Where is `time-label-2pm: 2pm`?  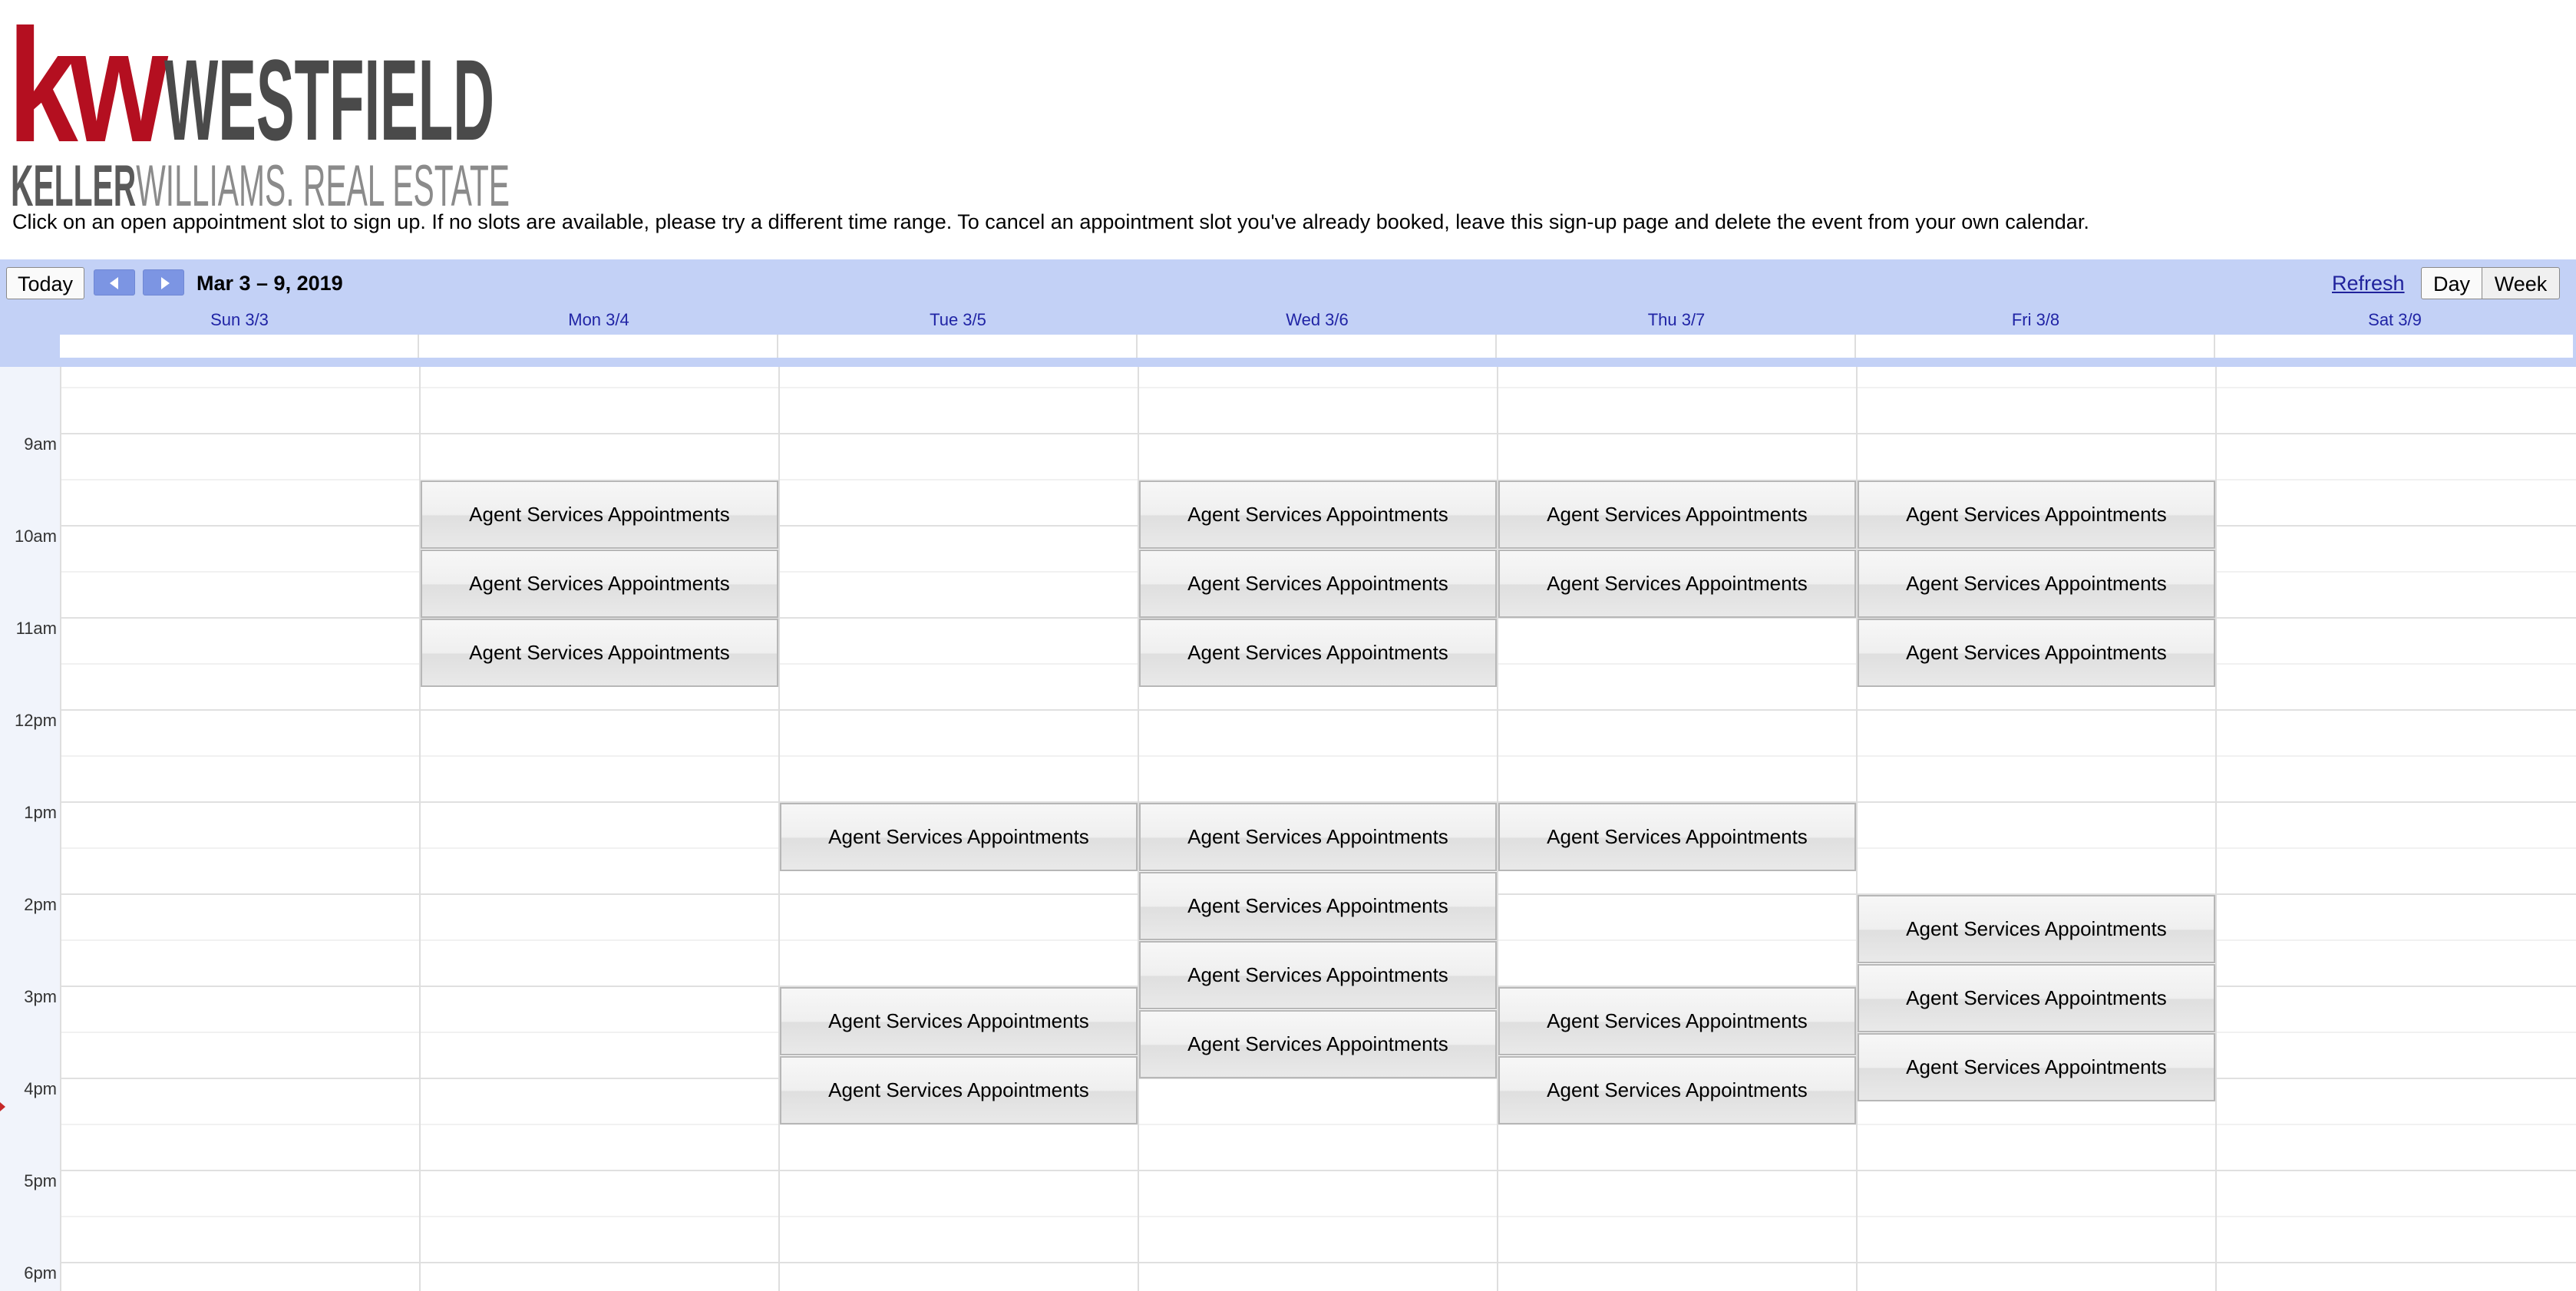 time-label-2pm: 2pm is located at coordinates (40, 904).